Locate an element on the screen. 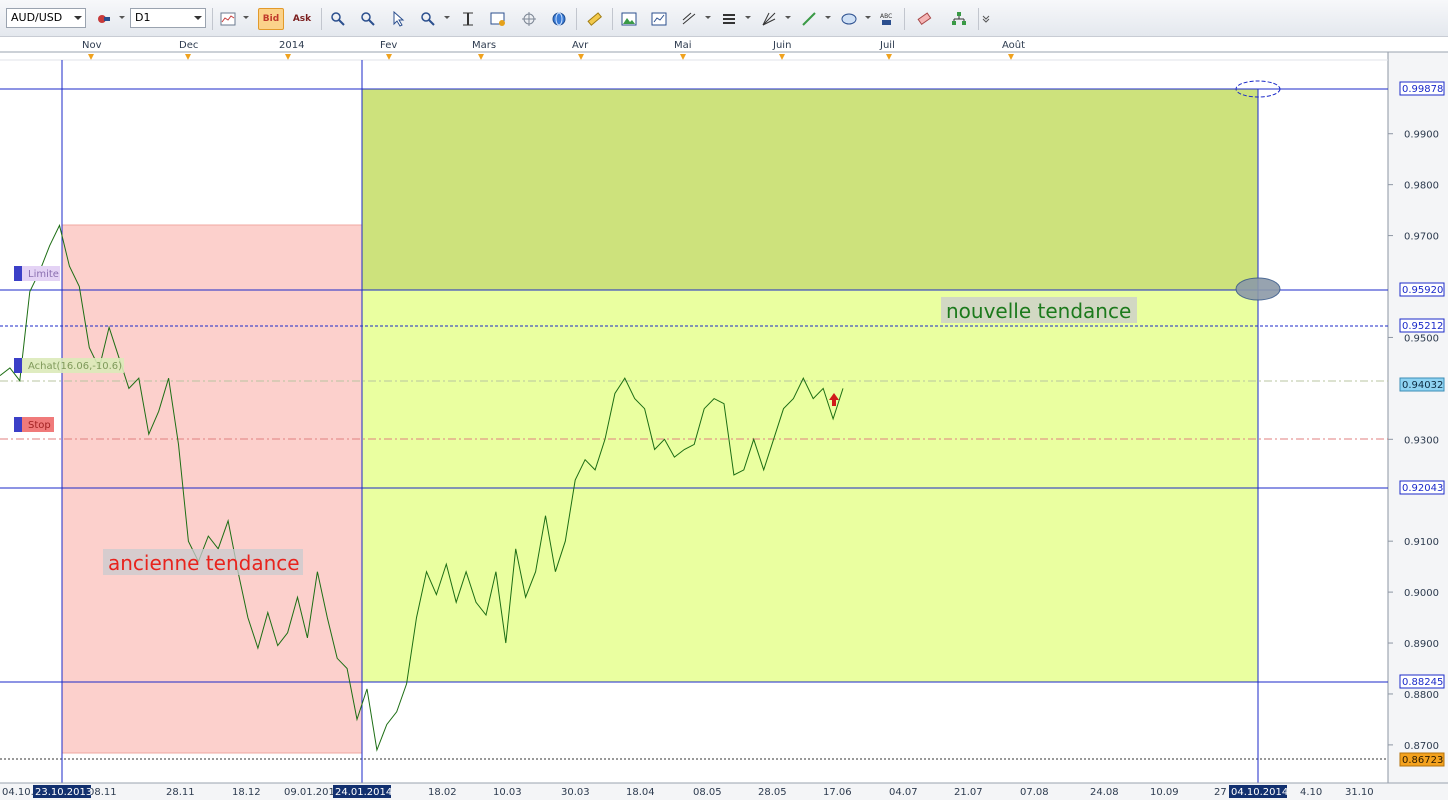 This screenshot has height=800, width=1448. month-ruler: Nov Dec 2014 Fev Mars Avr Mai Juin Juil Août is located at coordinates (553, 49).